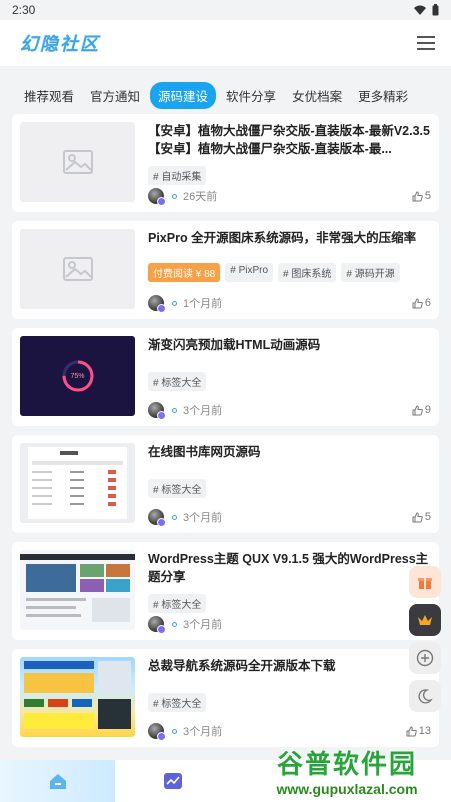 The height and width of the screenshot is (802, 451). Describe the element at coordinates (289, 452) in the screenshot. I see `post-title: 在线图书库网页源码` at that location.